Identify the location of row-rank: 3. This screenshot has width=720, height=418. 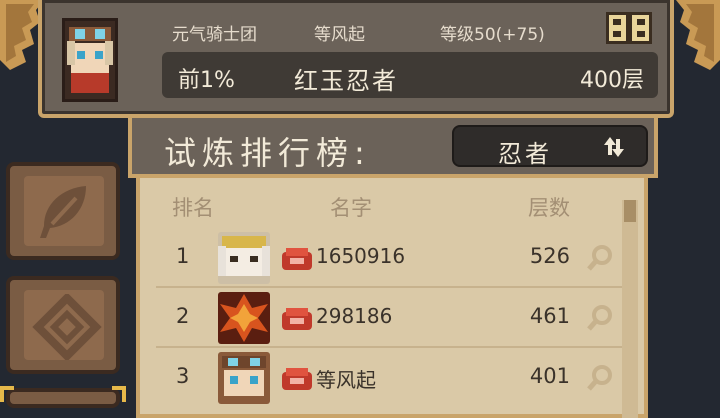
(183, 376).